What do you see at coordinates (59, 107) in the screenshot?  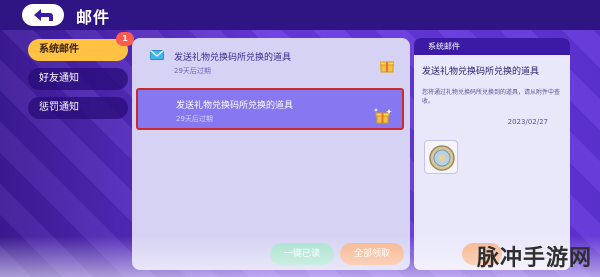 I see `sidebar-item-label: 惩罚通知` at bounding box center [59, 107].